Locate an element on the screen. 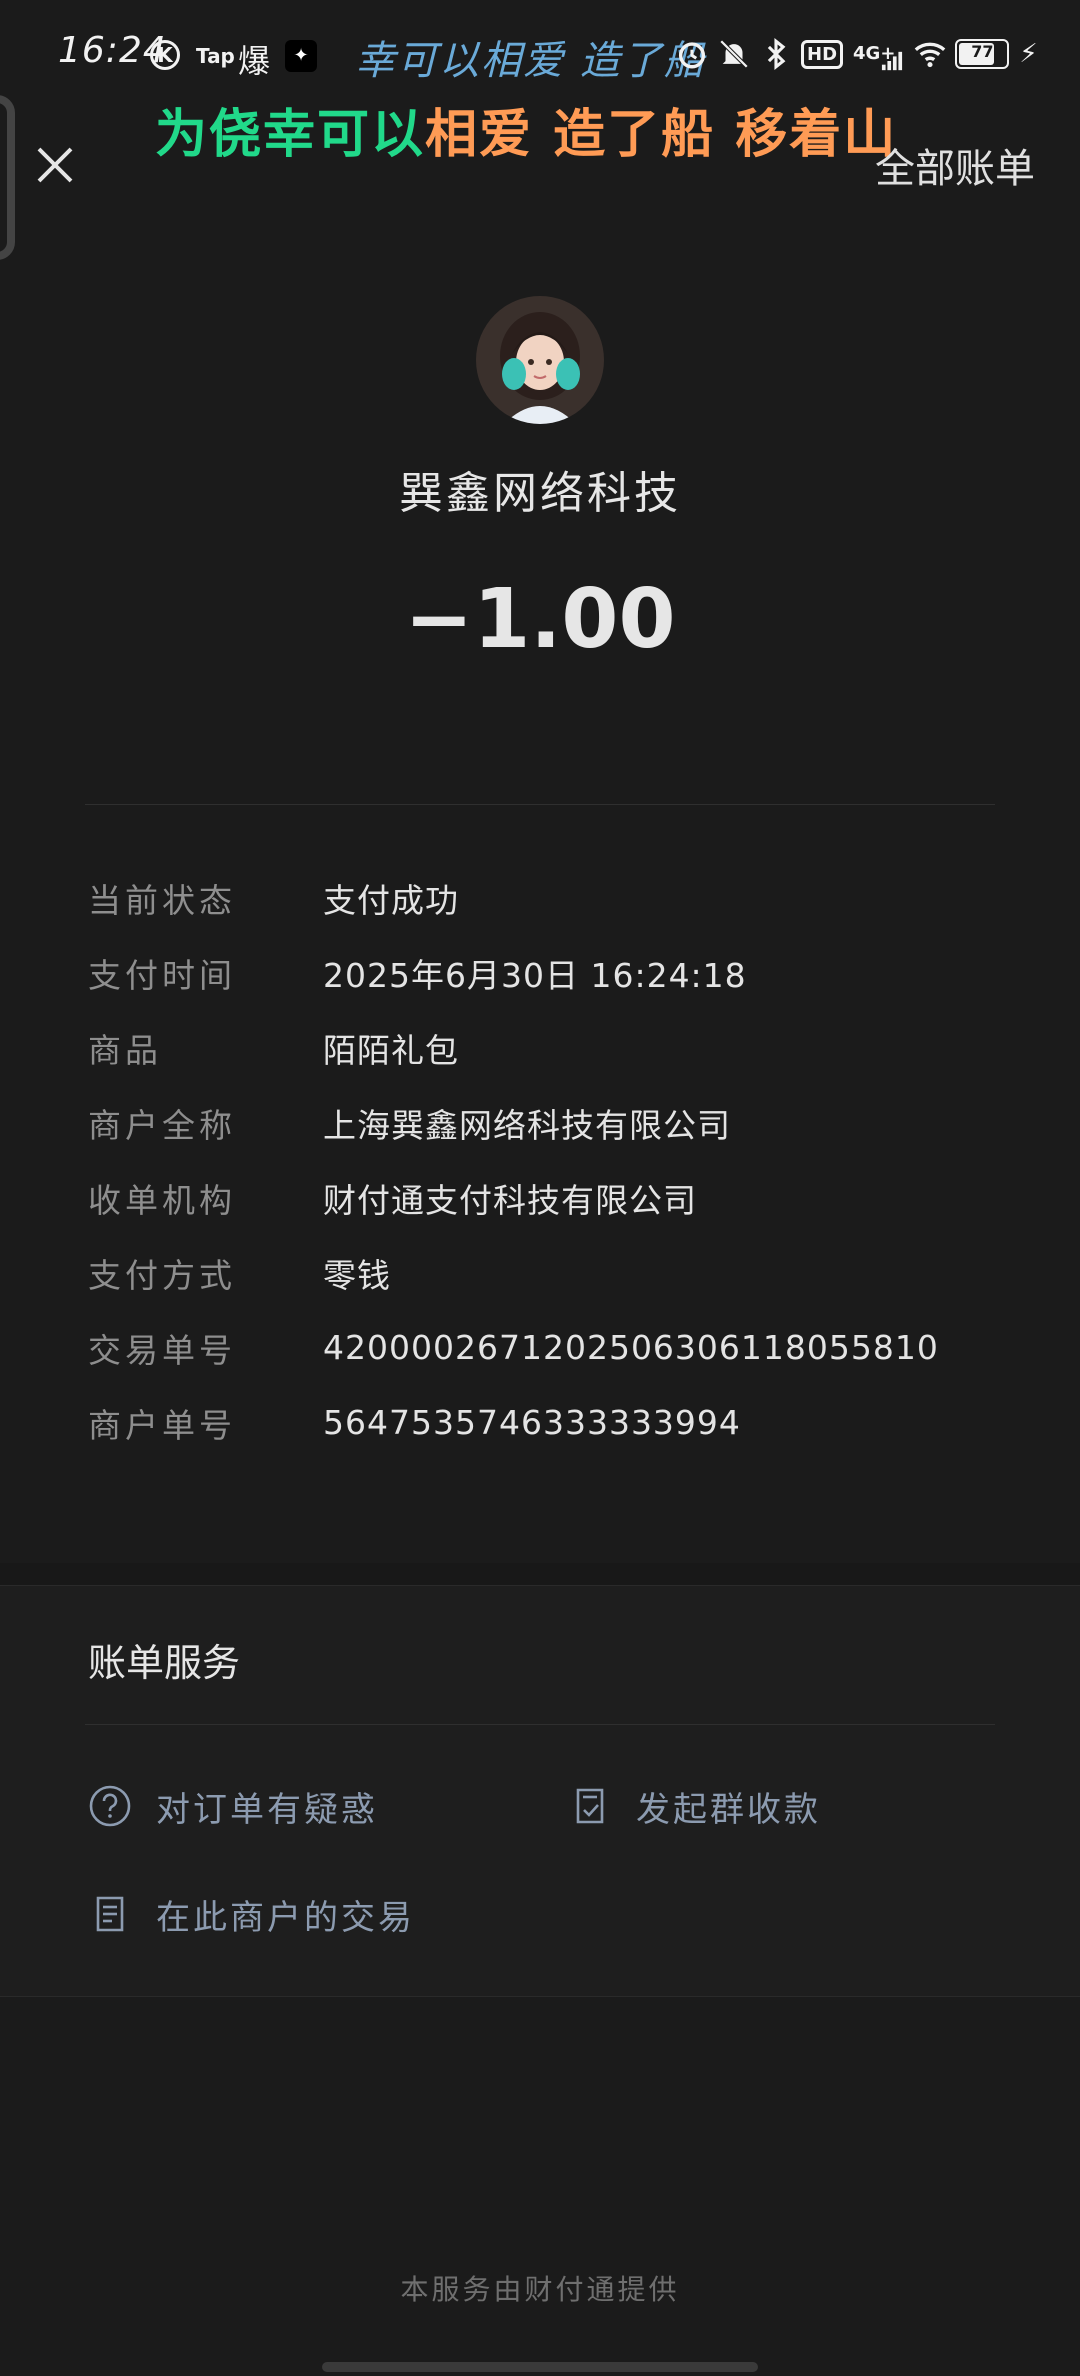 This screenshot has height=2376, width=1080. detail-row-pay-method: 支付方式 零钱 is located at coordinates (548, 1272).